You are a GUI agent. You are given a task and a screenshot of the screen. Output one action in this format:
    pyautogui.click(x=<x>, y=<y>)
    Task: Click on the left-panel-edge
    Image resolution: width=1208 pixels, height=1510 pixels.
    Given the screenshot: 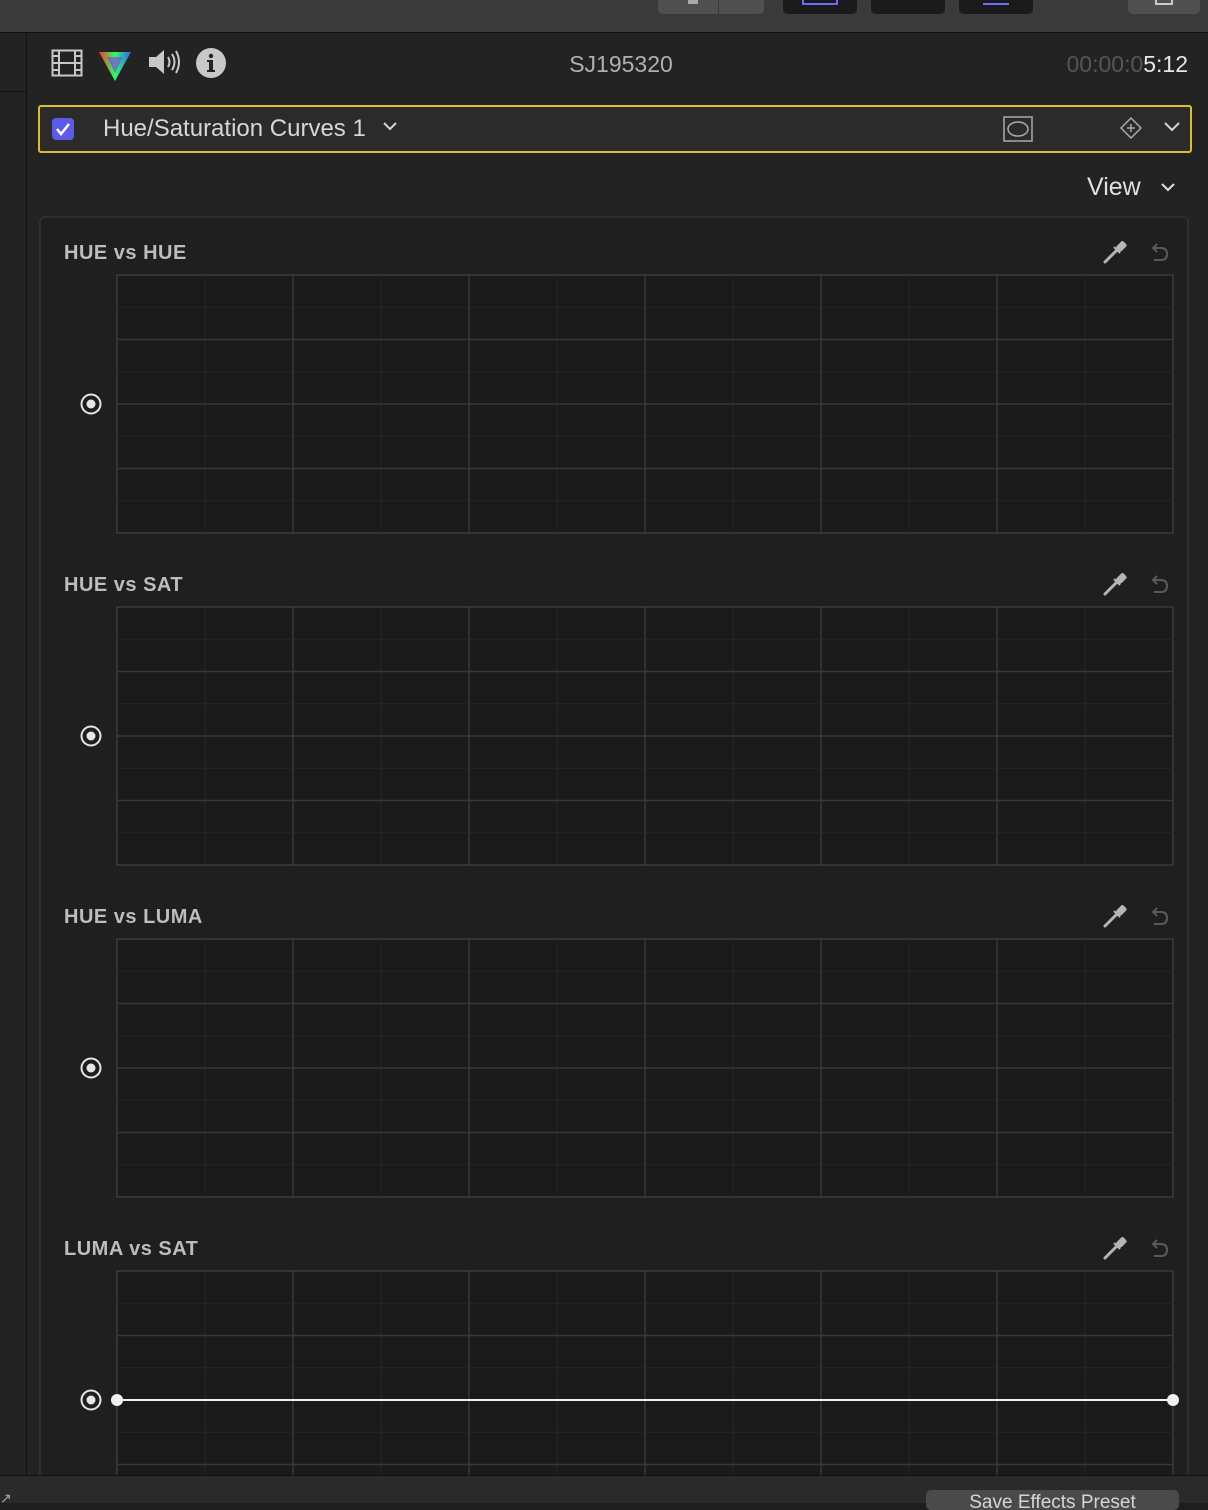 What is the action you would take?
    pyautogui.click(x=13, y=754)
    